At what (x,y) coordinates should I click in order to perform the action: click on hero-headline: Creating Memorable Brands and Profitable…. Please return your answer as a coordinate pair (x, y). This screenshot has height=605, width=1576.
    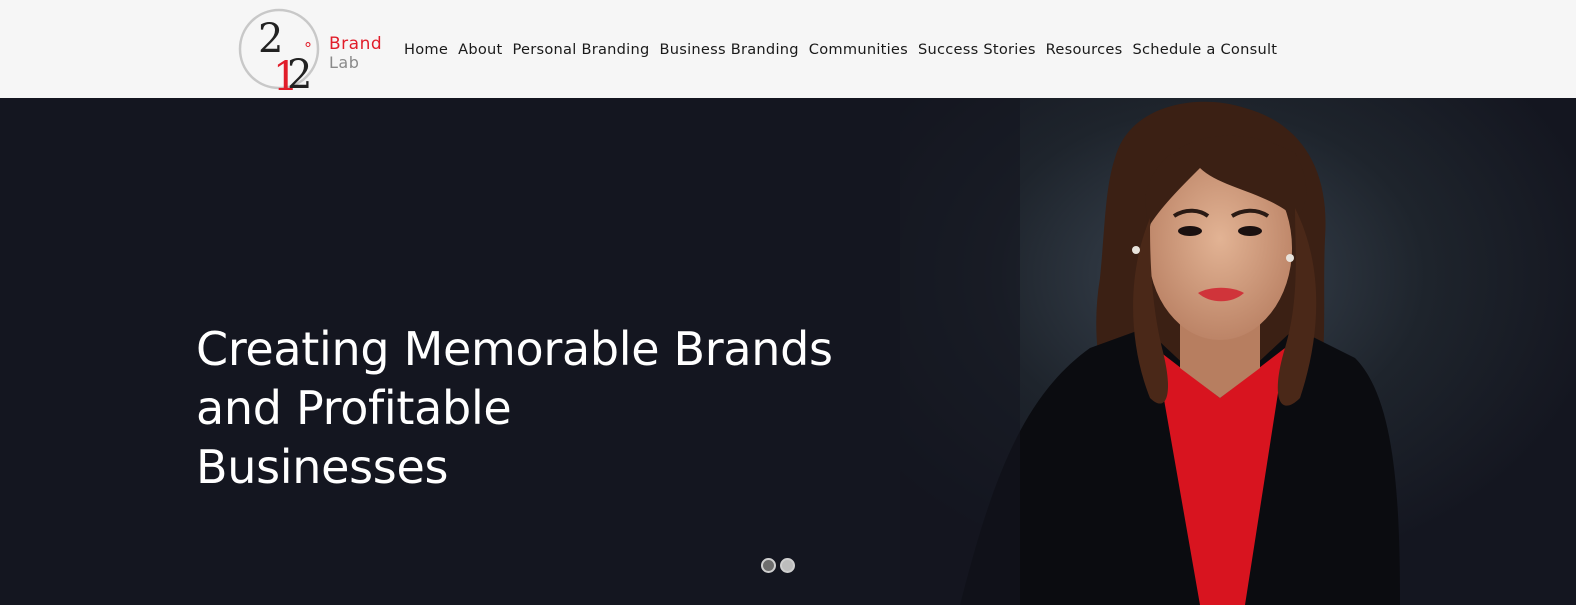
    Looking at the image, I should click on (556, 408).